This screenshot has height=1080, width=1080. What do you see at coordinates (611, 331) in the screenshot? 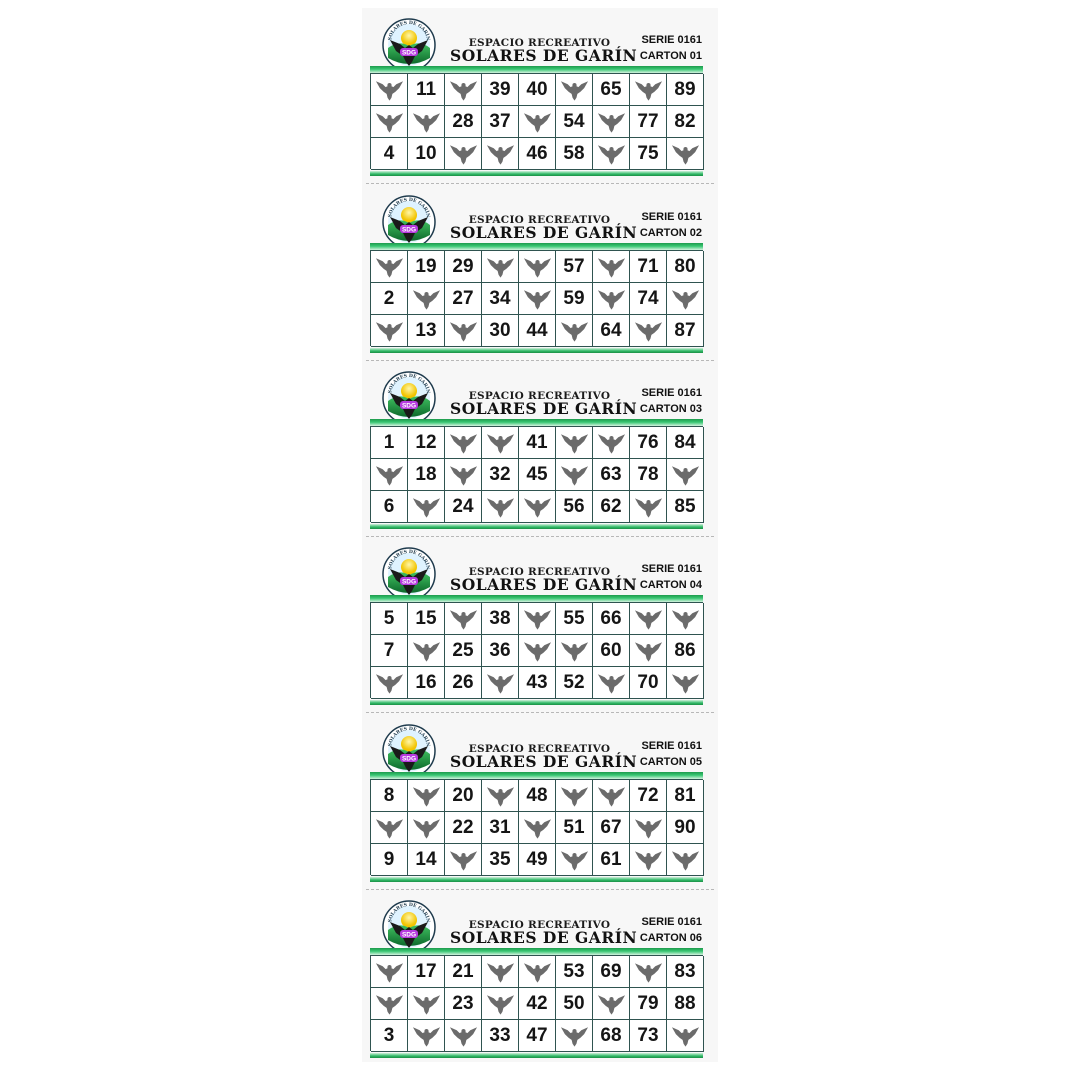
I see `number-cell: 64` at bounding box center [611, 331].